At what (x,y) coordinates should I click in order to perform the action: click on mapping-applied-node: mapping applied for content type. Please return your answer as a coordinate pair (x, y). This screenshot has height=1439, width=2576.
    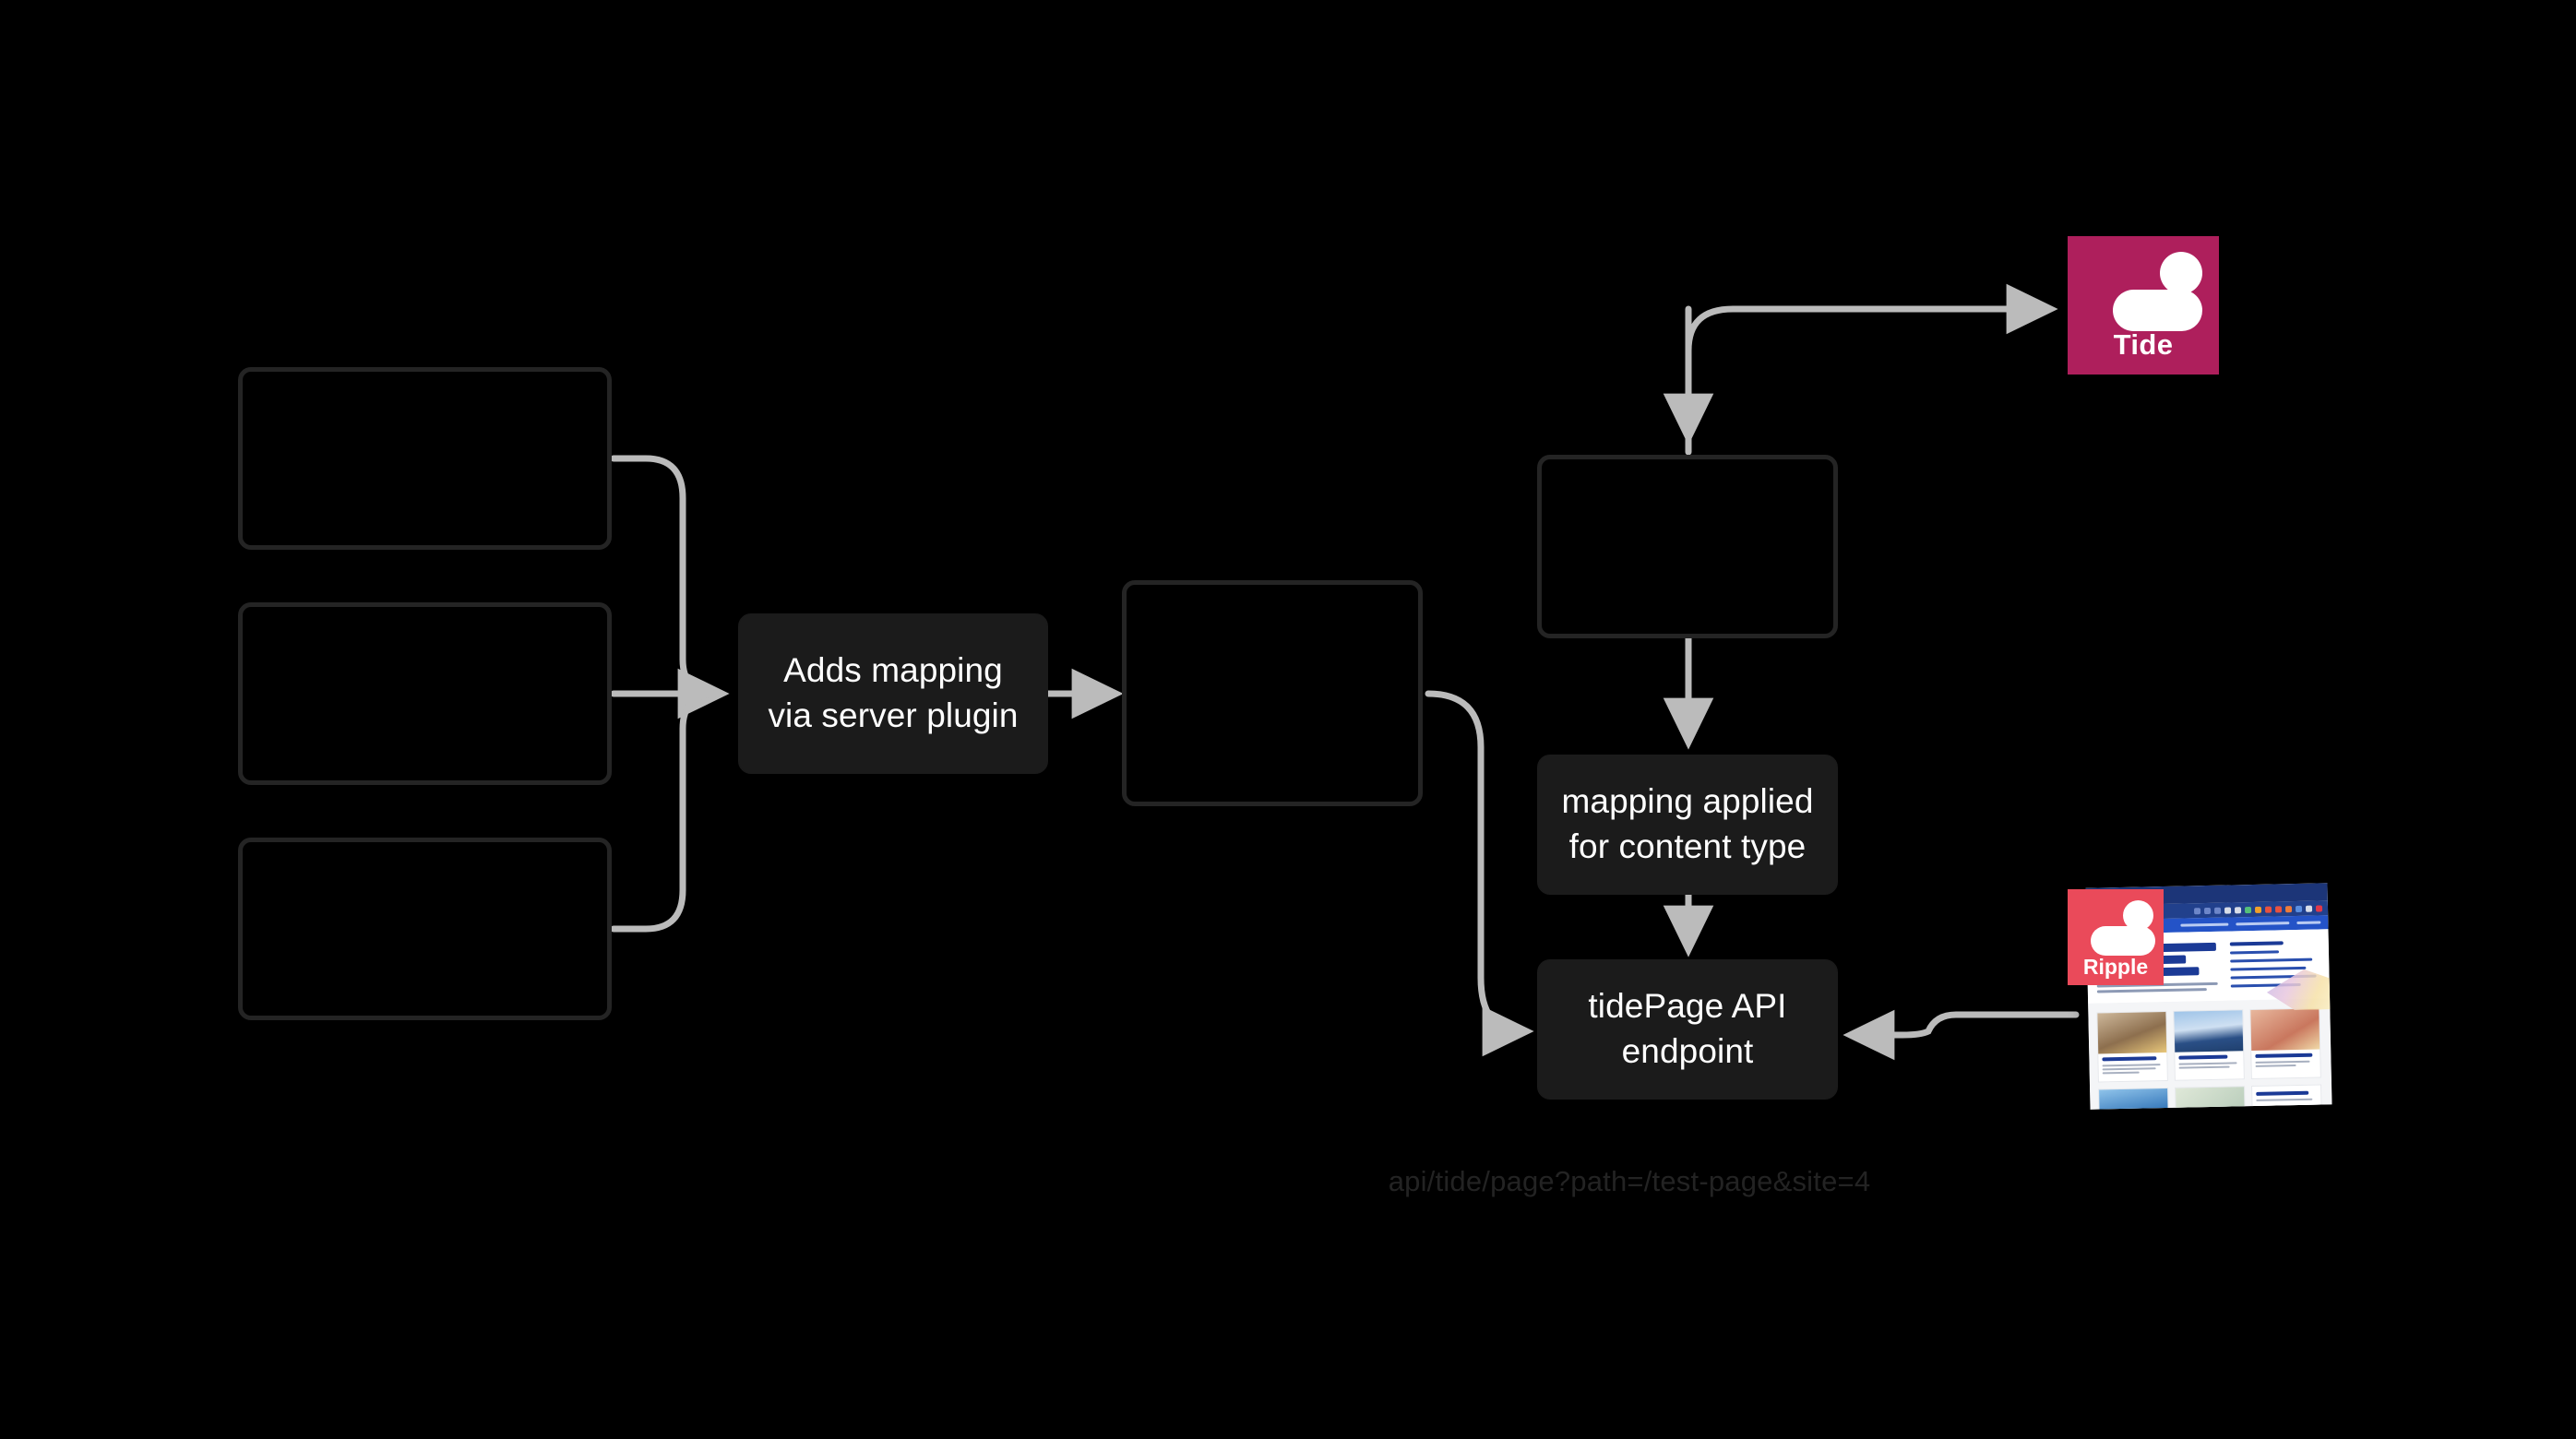
    Looking at the image, I should click on (1687, 825).